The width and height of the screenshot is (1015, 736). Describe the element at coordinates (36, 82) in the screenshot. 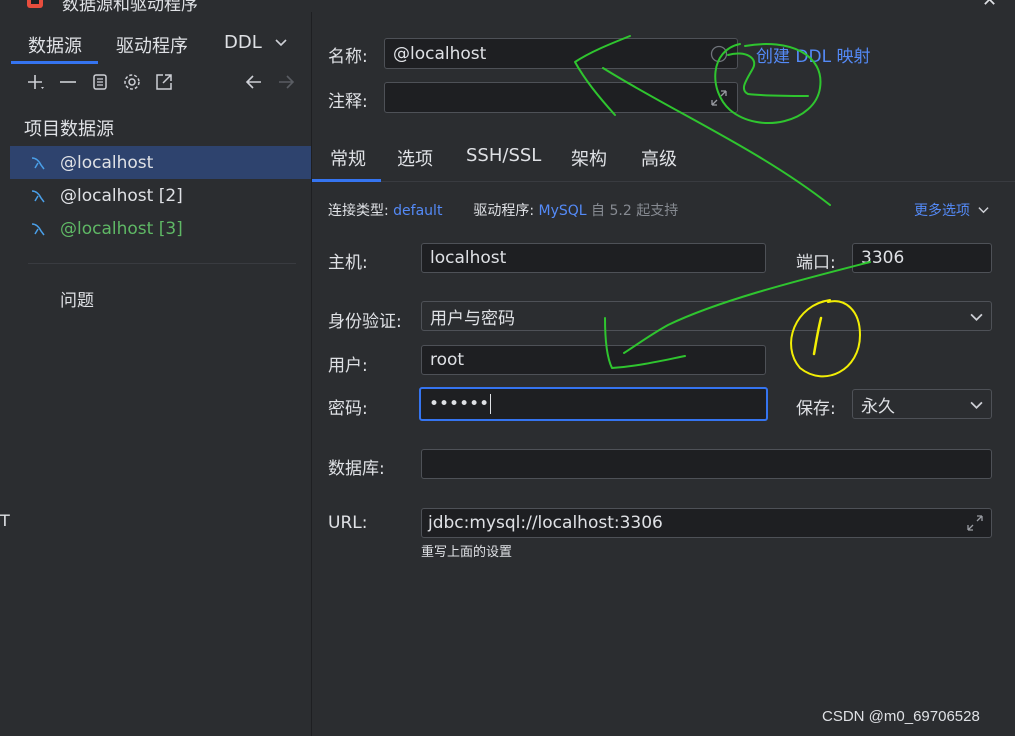

I see `add-icon` at that location.